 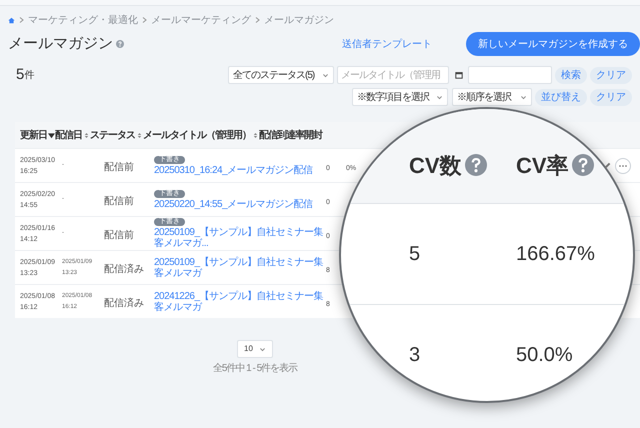 I want to click on column-header: CV率, so click(x=542, y=165).